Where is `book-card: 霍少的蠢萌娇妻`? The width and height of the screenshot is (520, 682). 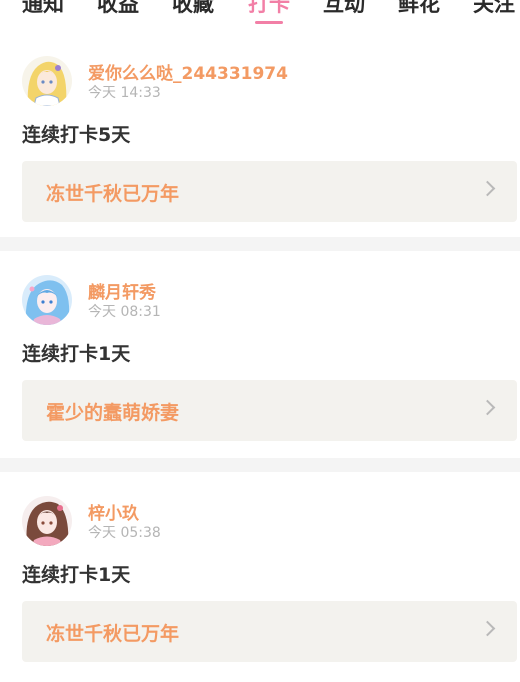 book-card: 霍少的蠢萌娇妻 is located at coordinates (269, 410).